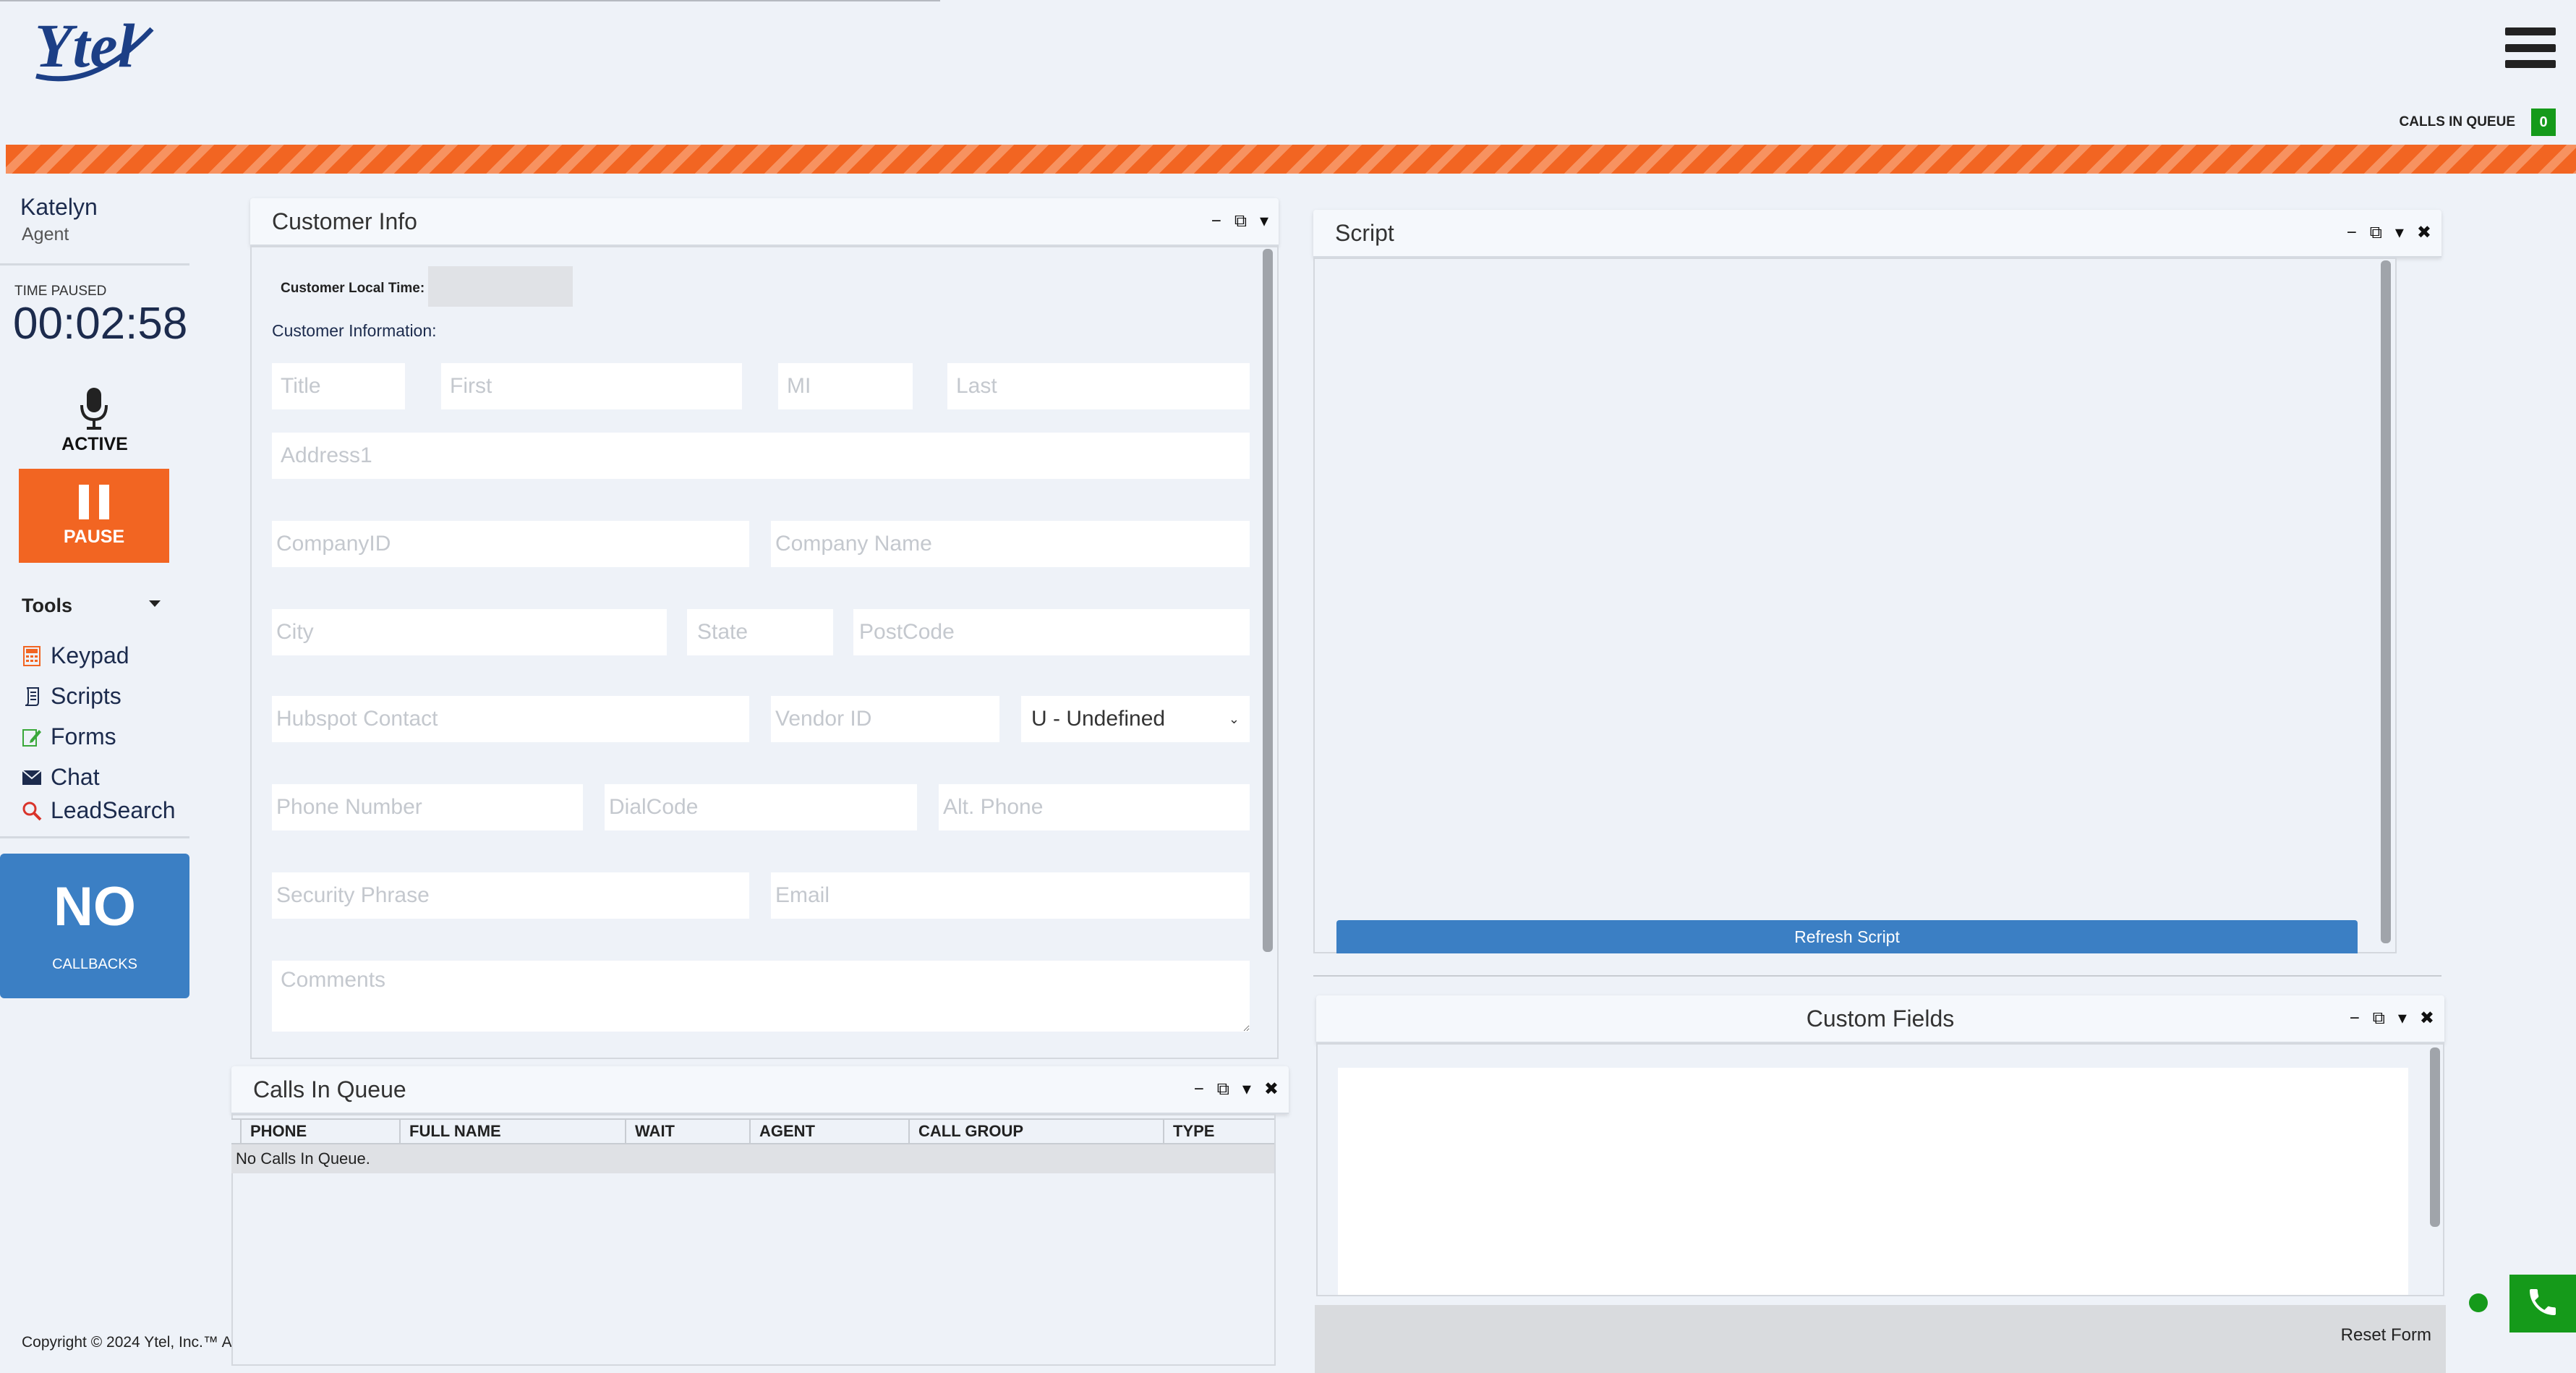  Describe the element at coordinates (32, 778) in the screenshot. I see `envelope-icon` at that location.